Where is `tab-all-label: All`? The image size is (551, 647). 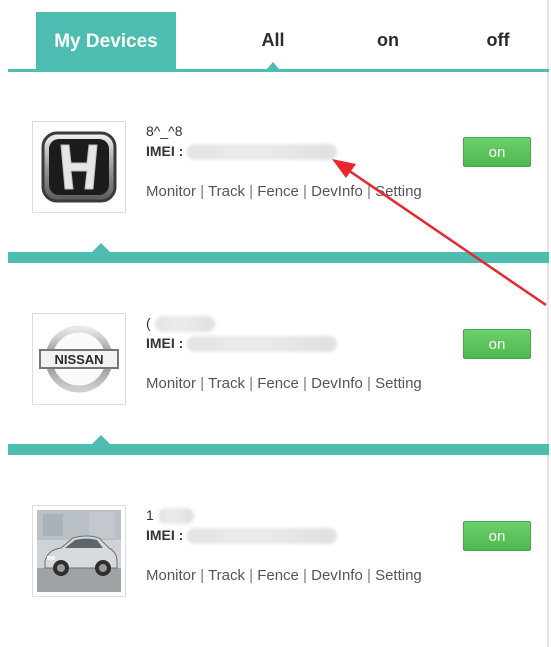
tab-all-label: All is located at coordinates (273, 40).